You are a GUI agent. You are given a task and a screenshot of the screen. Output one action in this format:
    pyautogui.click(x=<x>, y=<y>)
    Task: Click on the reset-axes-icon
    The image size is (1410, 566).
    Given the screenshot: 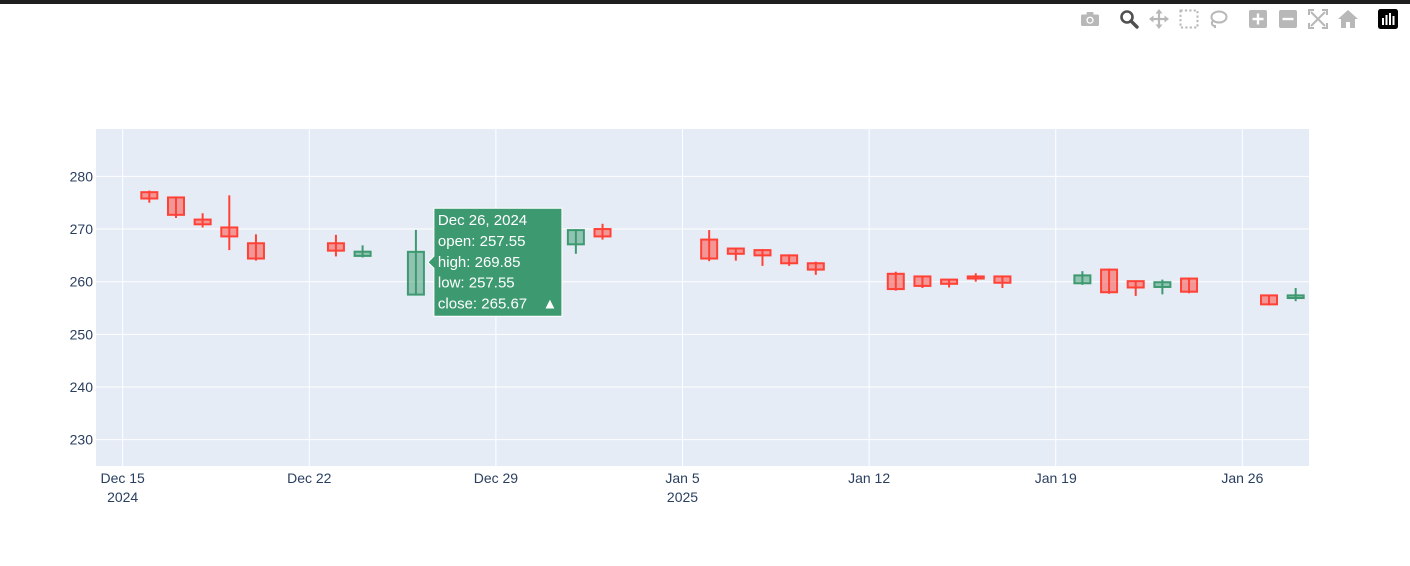 What is the action you would take?
    pyautogui.click(x=1348, y=19)
    